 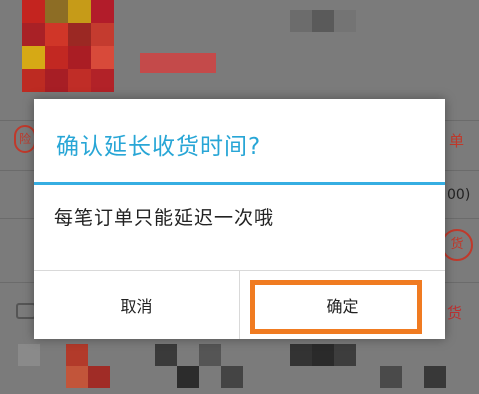 I want to click on dialog-title: 确认延长收货时间?, so click(x=159, y=147).